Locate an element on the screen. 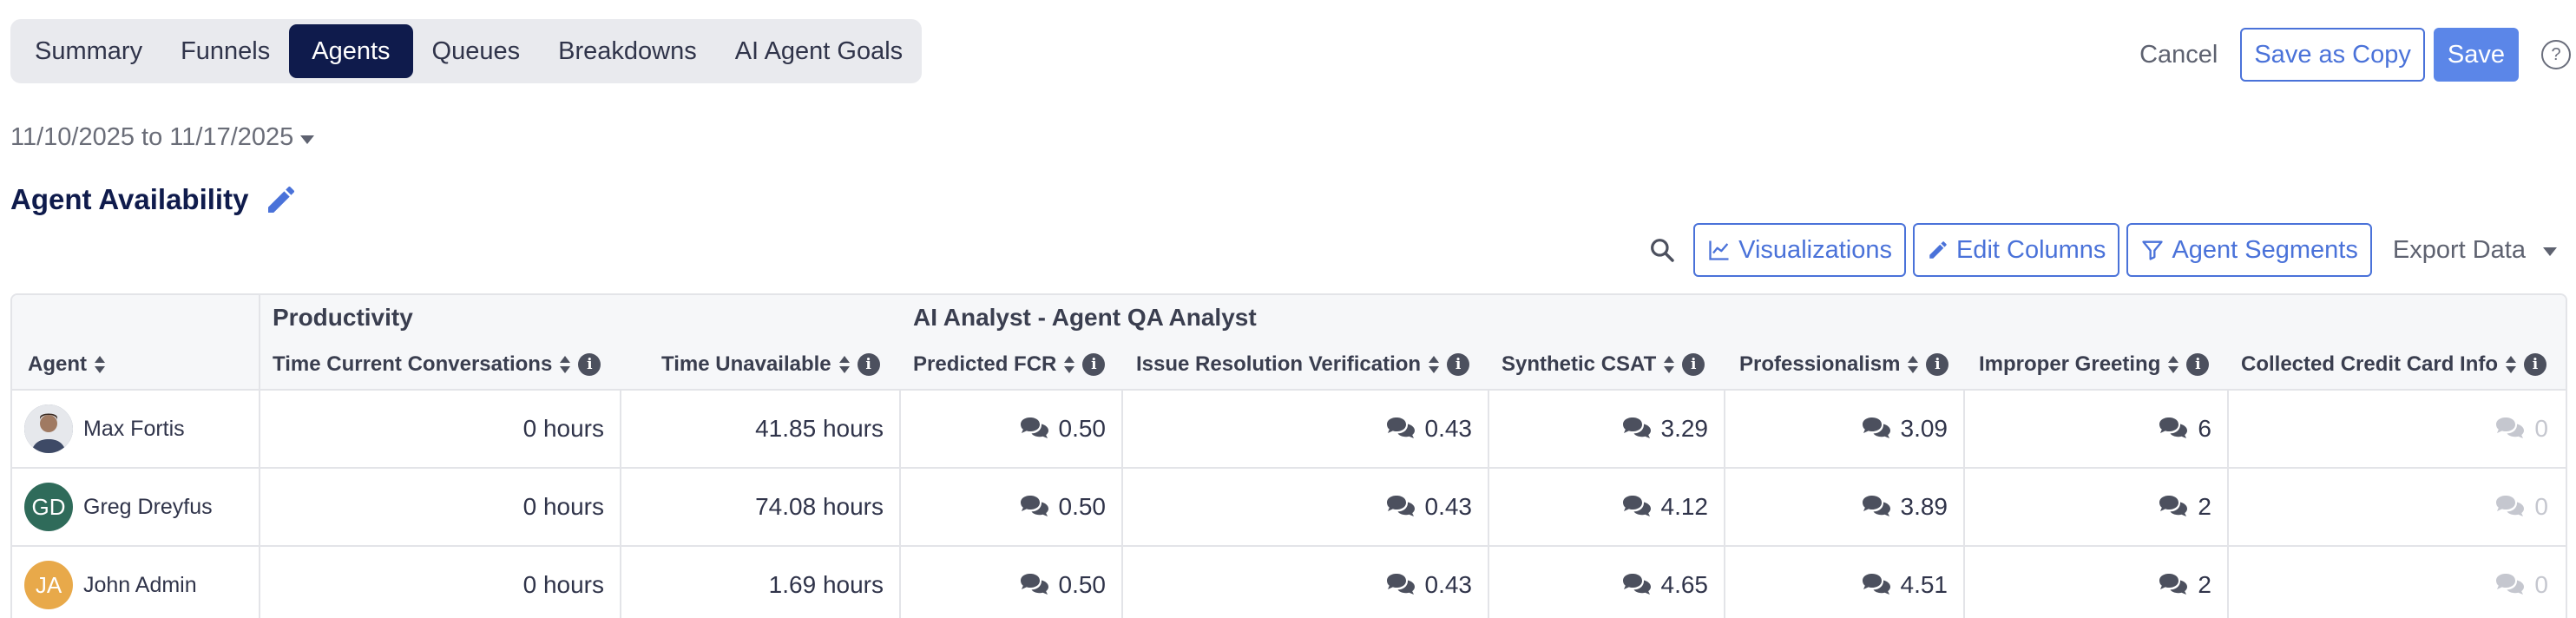 The image size is (2576, 618). professionalism-cell: 3.09 is located at coordinates (1905, 429).